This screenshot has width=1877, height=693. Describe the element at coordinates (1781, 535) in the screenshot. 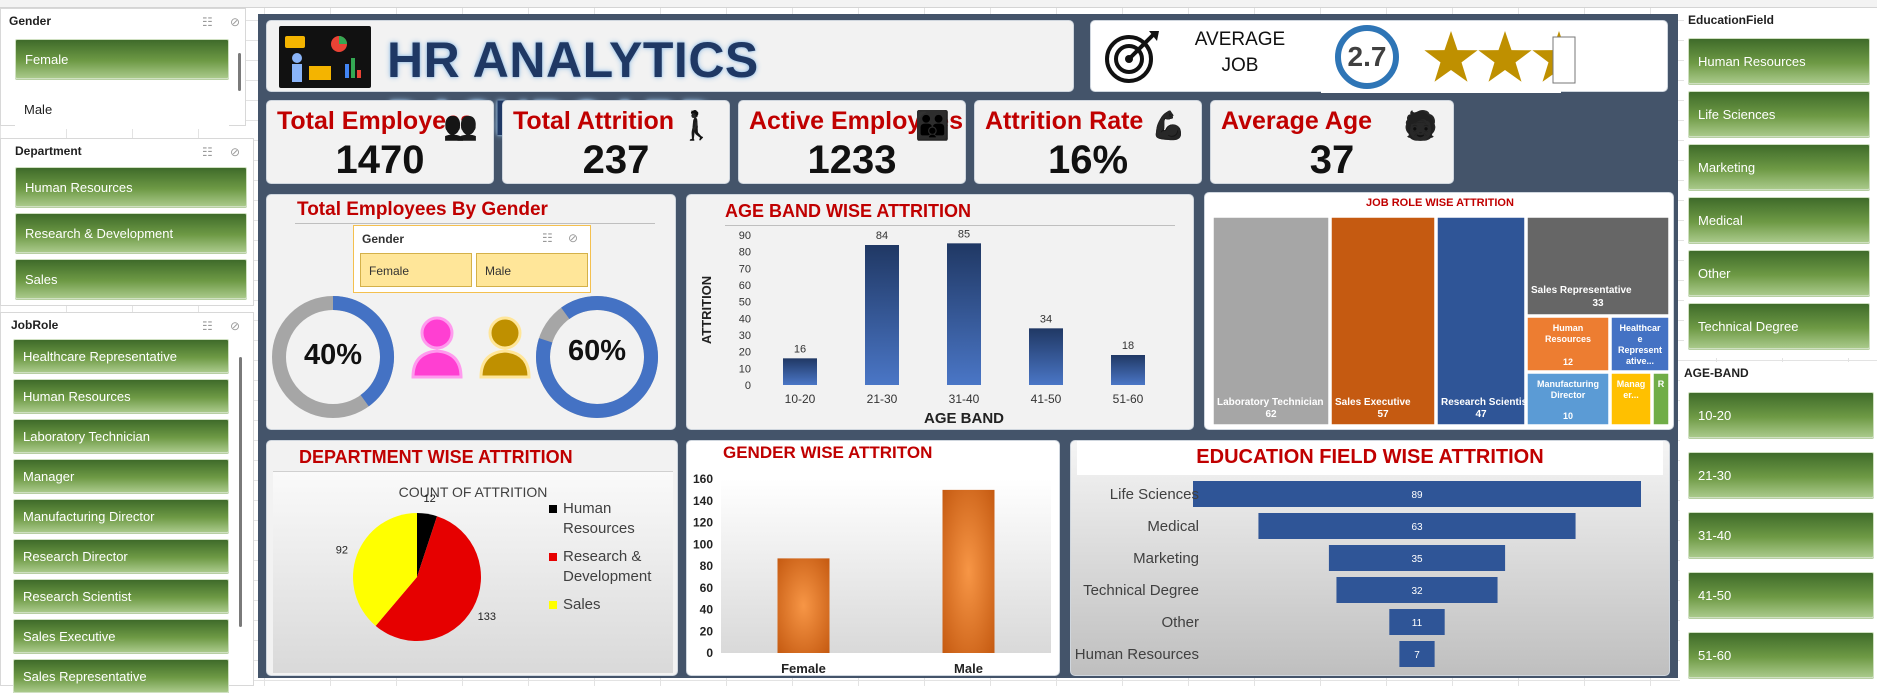

I see `slicer-item: 31-40` at that location.